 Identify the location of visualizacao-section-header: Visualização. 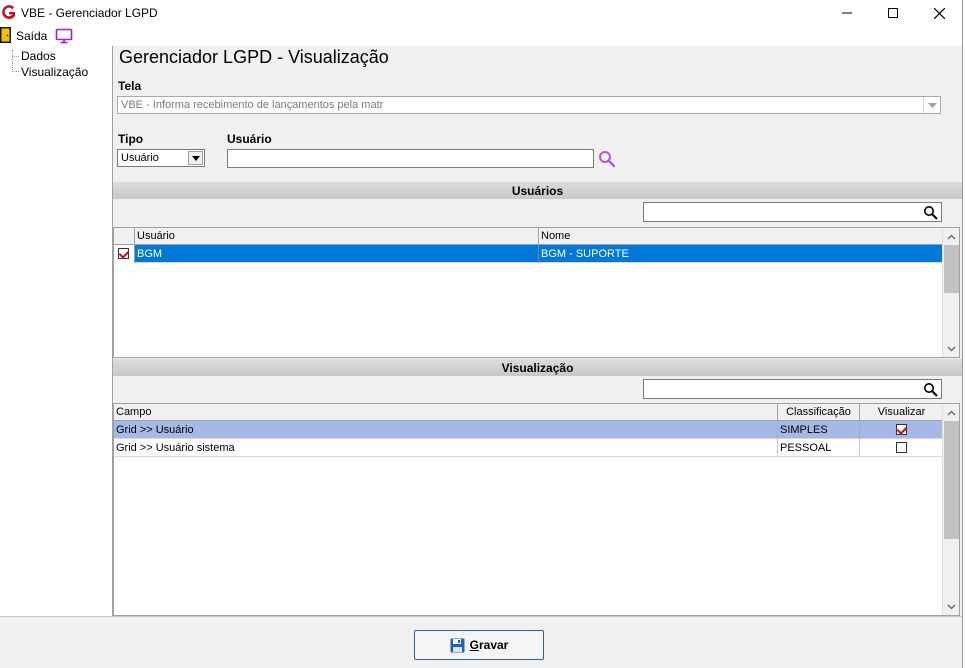
(537, 367).